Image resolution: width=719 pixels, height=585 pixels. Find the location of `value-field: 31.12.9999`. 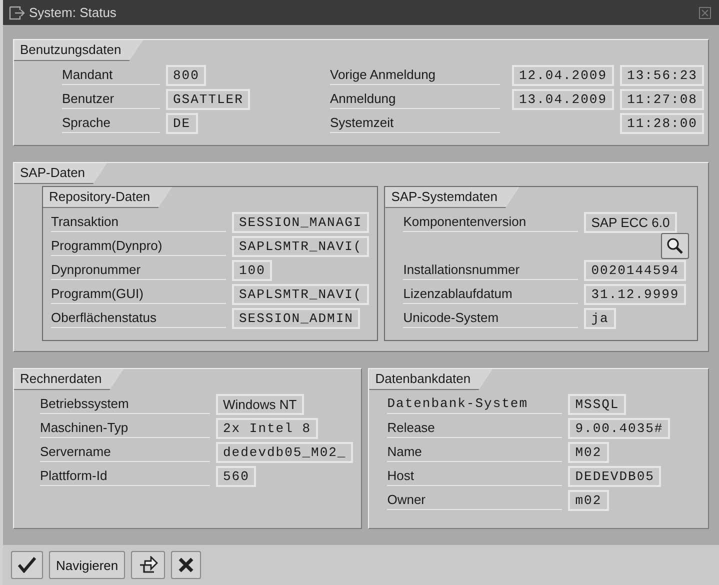

value-field: 31.12.9999 is located at coordinates (635, 294).